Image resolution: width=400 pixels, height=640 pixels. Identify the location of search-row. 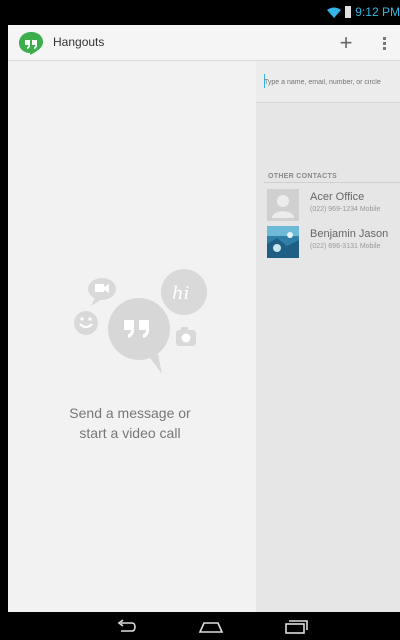
(328, 82).